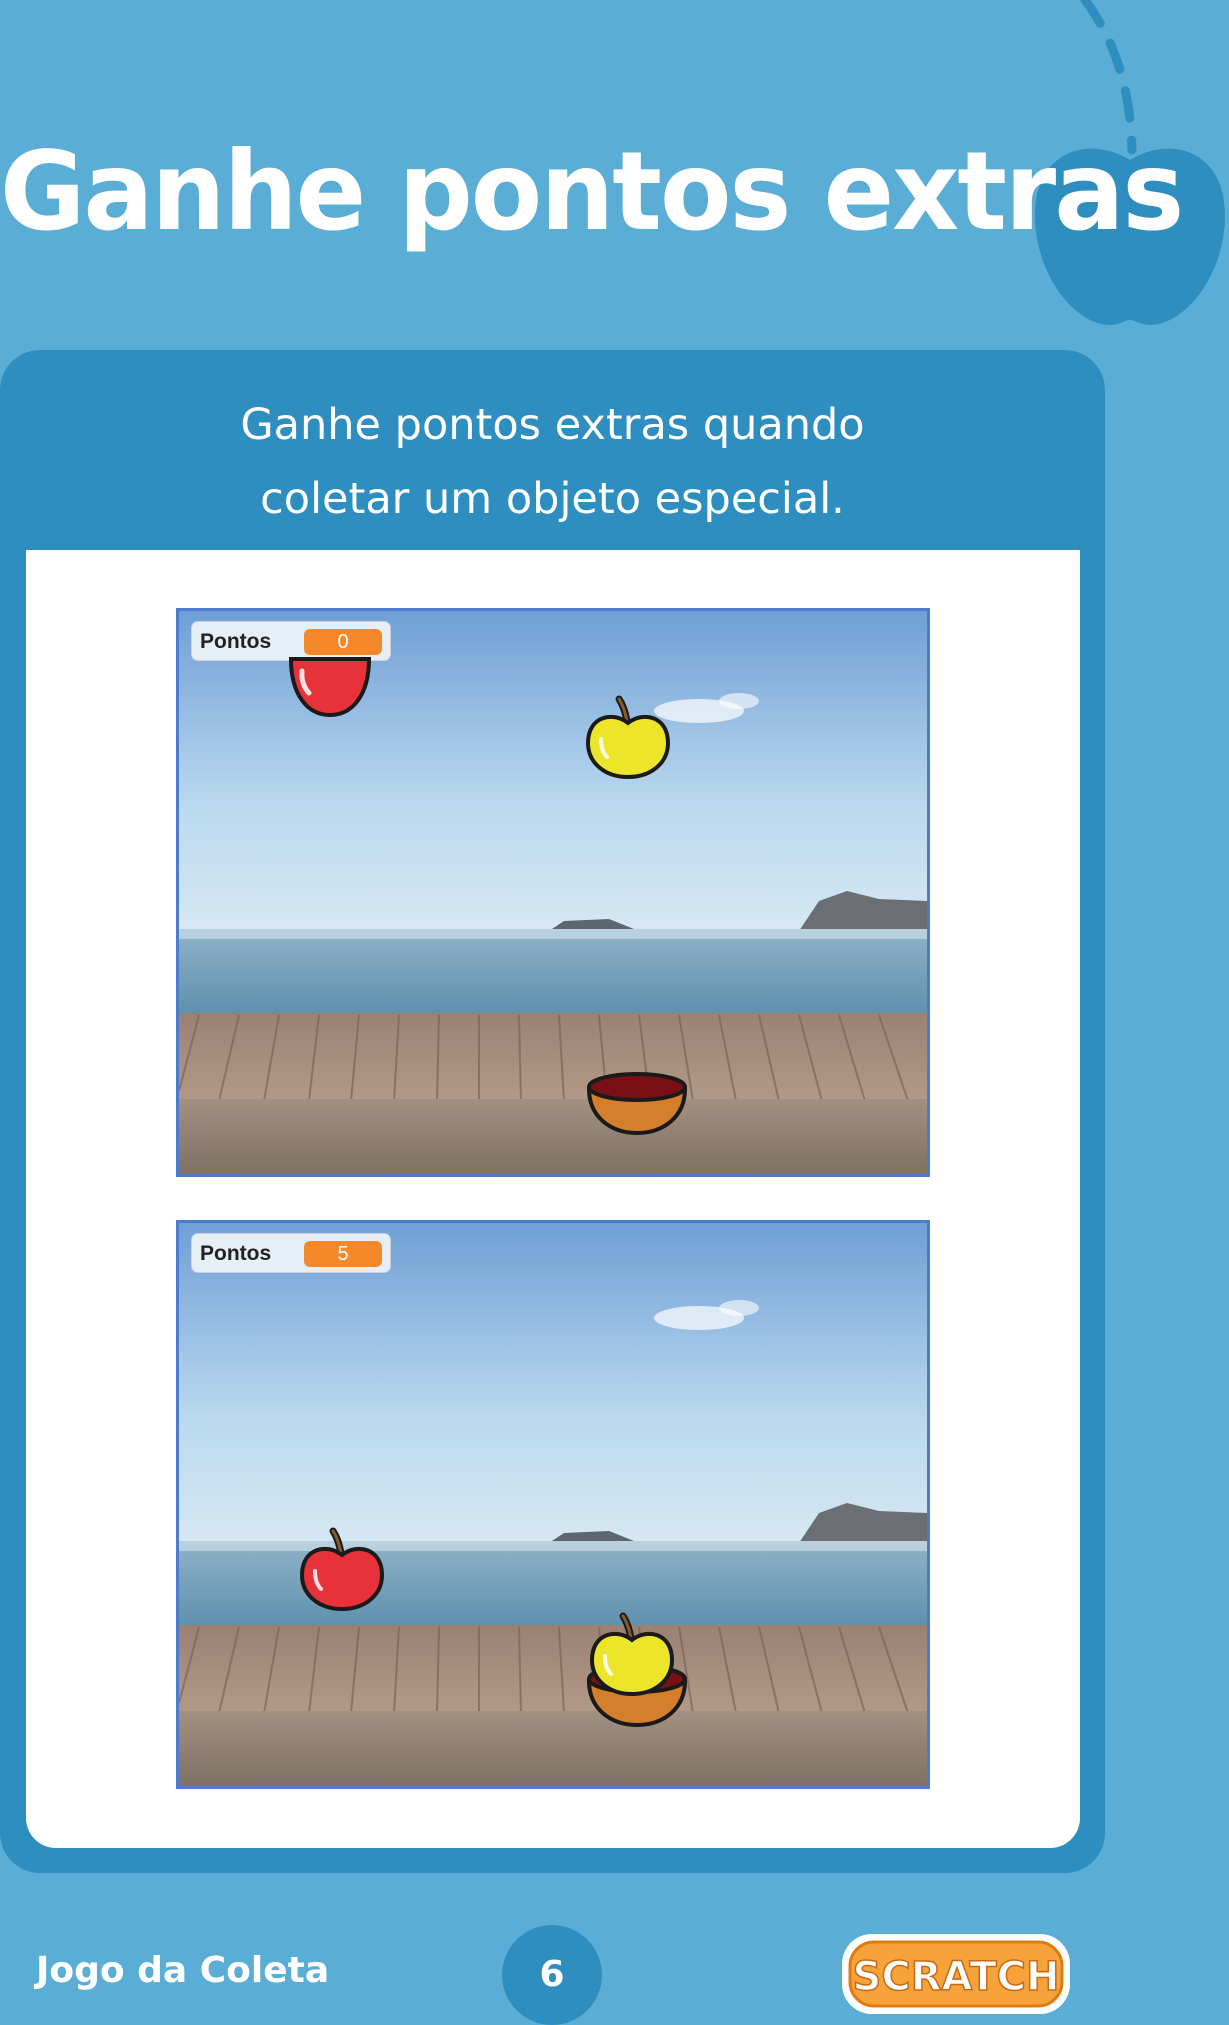 The width and height of the screenshot is (1229, 2025). Describe the element at coordinates (183, 1970) in the screenshot. I see `footer-title: Jogo da Coleta` at that location.